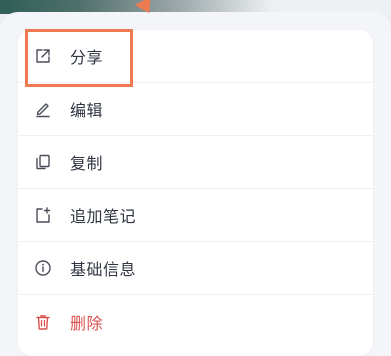  I want to click on menu-item-basic-info: 基础信息, so click(195, 268).